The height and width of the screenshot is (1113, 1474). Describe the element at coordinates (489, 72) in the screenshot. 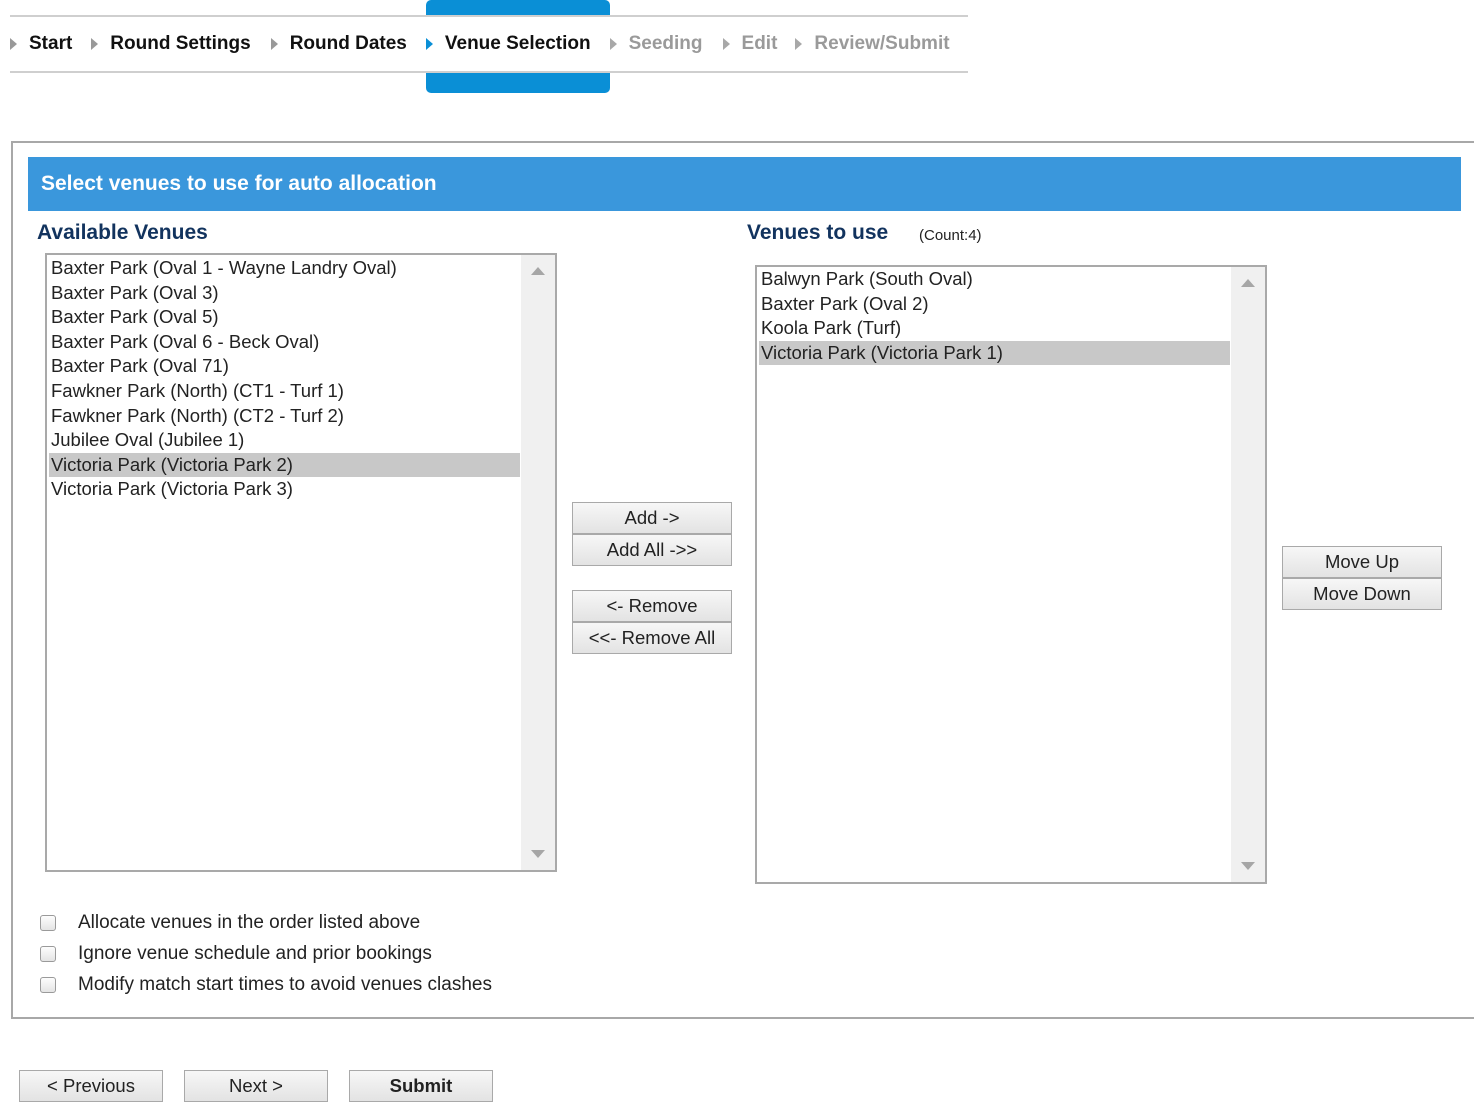

I see `wizard-bottom-divider` at that location.